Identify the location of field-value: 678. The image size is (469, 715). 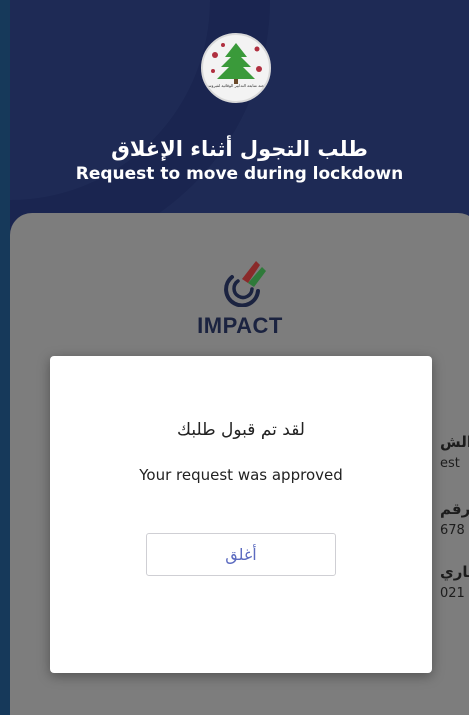
(452, 530).